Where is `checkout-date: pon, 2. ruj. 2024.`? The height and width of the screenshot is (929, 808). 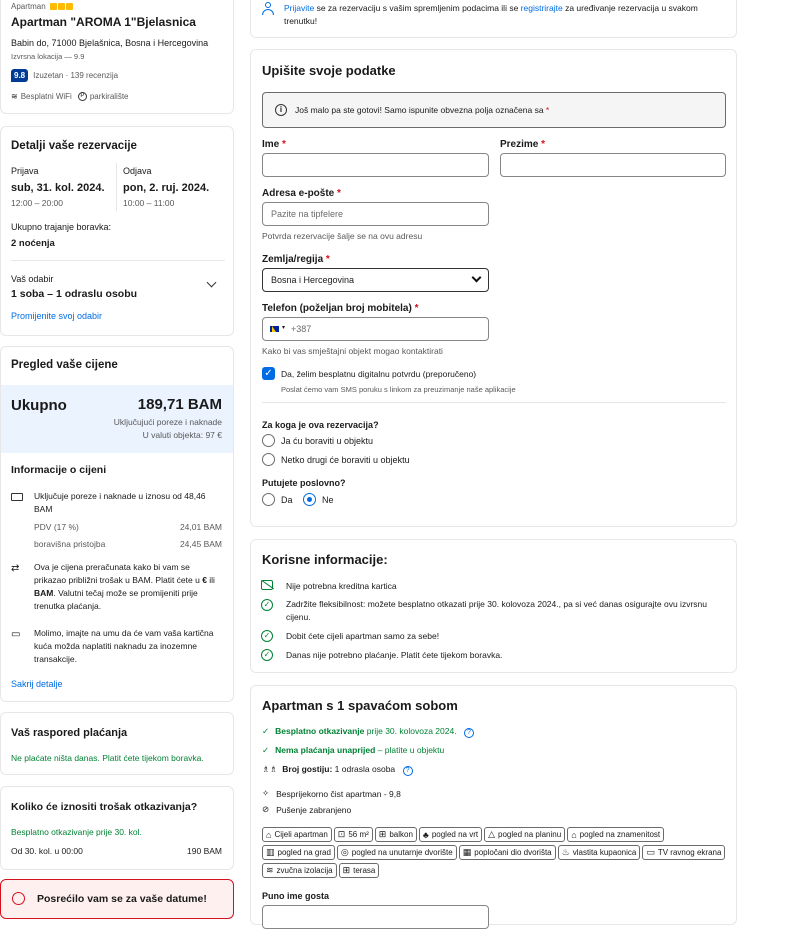
checkout-date: pon, 2. ruj. 2024. is located at coordinates (166, 188).